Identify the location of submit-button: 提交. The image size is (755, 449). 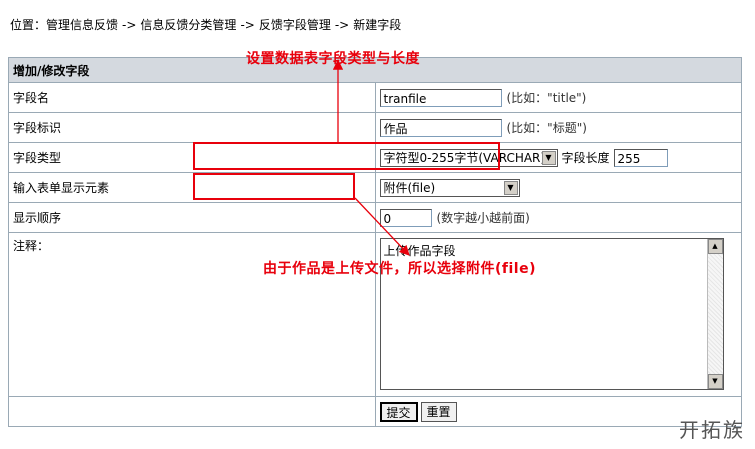
(398, 411).